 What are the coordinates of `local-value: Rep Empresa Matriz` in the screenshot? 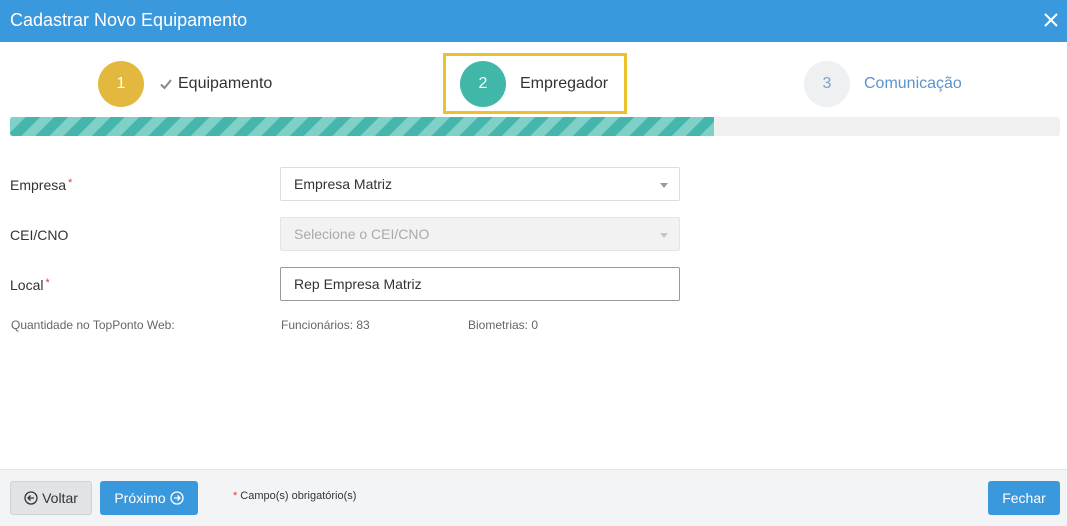 It's located at (358, 284).